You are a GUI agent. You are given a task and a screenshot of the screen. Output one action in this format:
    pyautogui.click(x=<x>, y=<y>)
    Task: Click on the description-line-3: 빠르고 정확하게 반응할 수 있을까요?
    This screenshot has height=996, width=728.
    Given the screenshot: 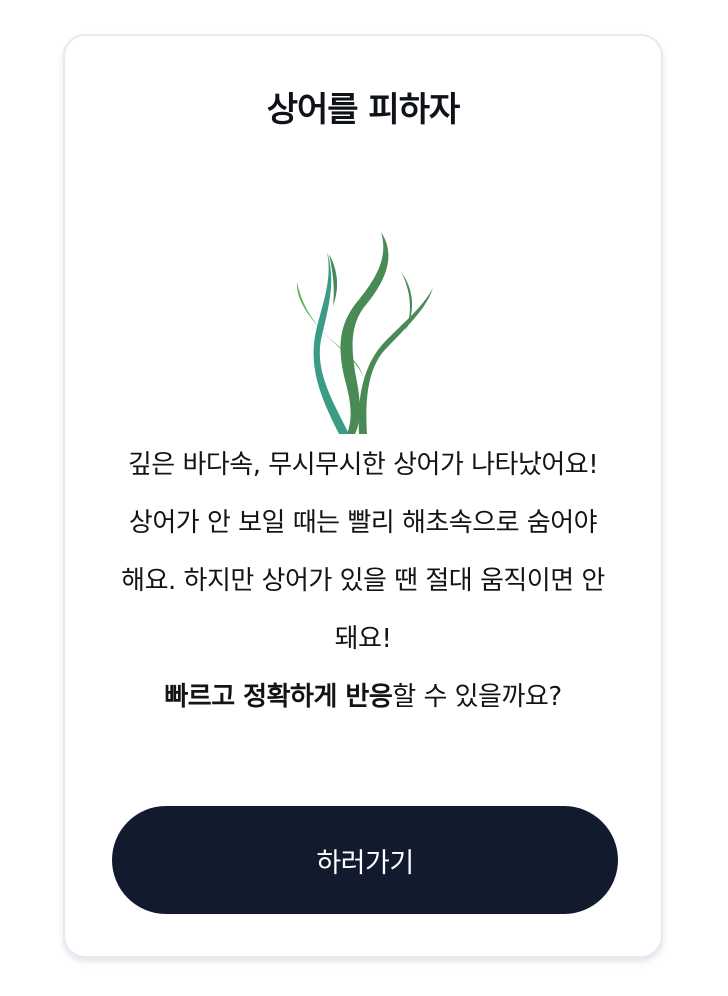 What is the action you would take?
    pyautogui.click(x=363, y=697)
    